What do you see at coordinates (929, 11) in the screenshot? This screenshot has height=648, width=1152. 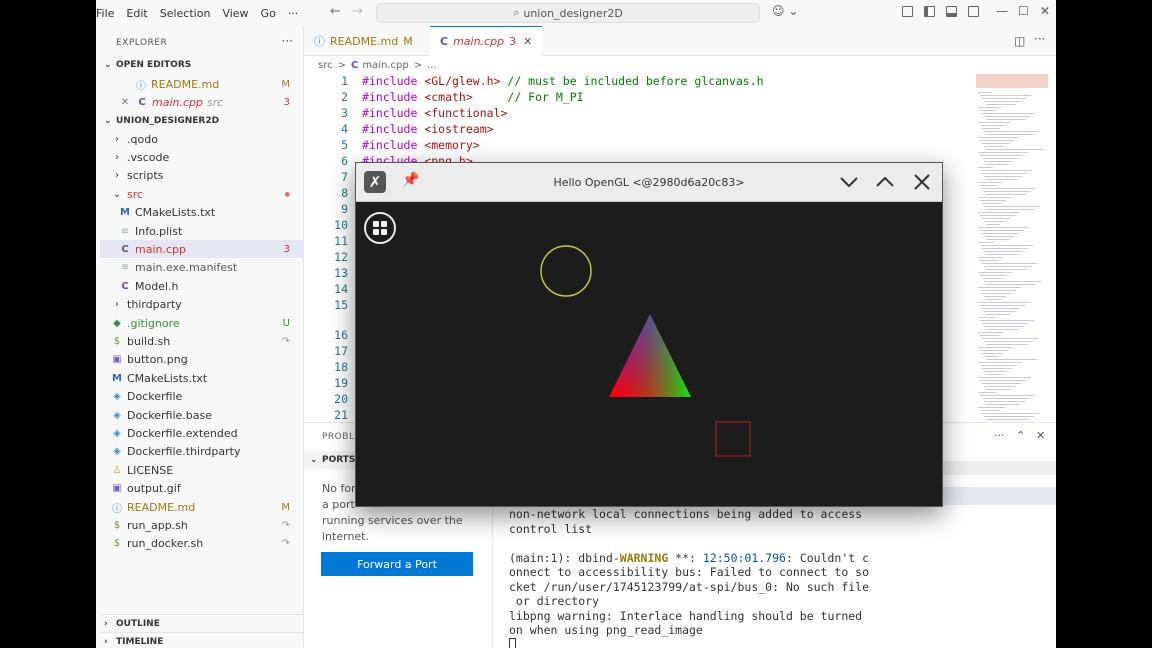 I see `toggle-sidebar-icon` at bounding box center [929, 11].